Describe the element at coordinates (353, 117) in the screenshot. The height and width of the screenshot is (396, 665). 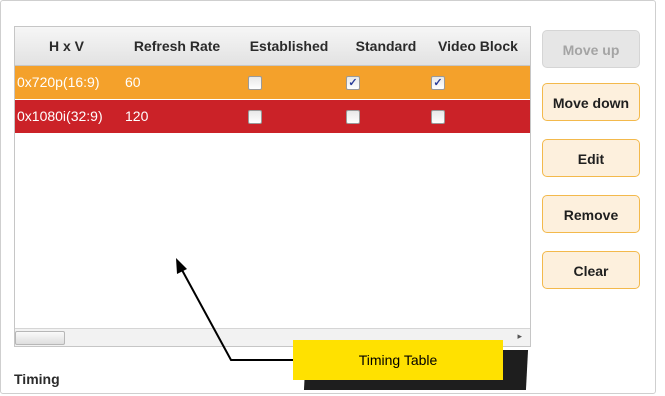
I see `standard-checkbox` at that location.